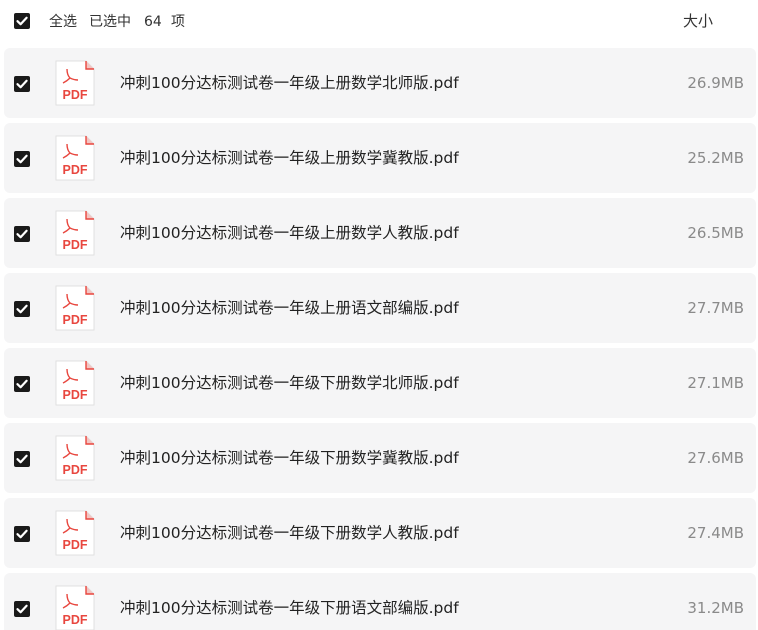 The width and height of the screenshot is (758, 630). I want to click on file-size: 27.6MB, so click(715, 458).